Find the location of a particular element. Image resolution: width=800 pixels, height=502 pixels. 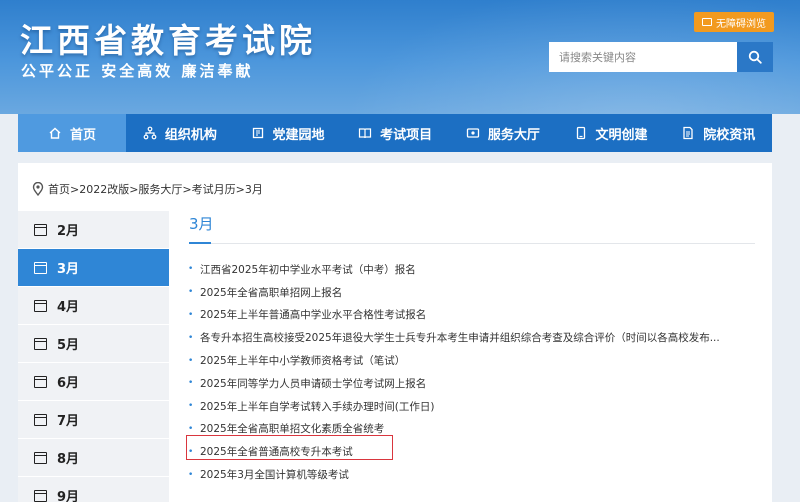

nav-label: 文明创建 is located at coordinates (621, 135).